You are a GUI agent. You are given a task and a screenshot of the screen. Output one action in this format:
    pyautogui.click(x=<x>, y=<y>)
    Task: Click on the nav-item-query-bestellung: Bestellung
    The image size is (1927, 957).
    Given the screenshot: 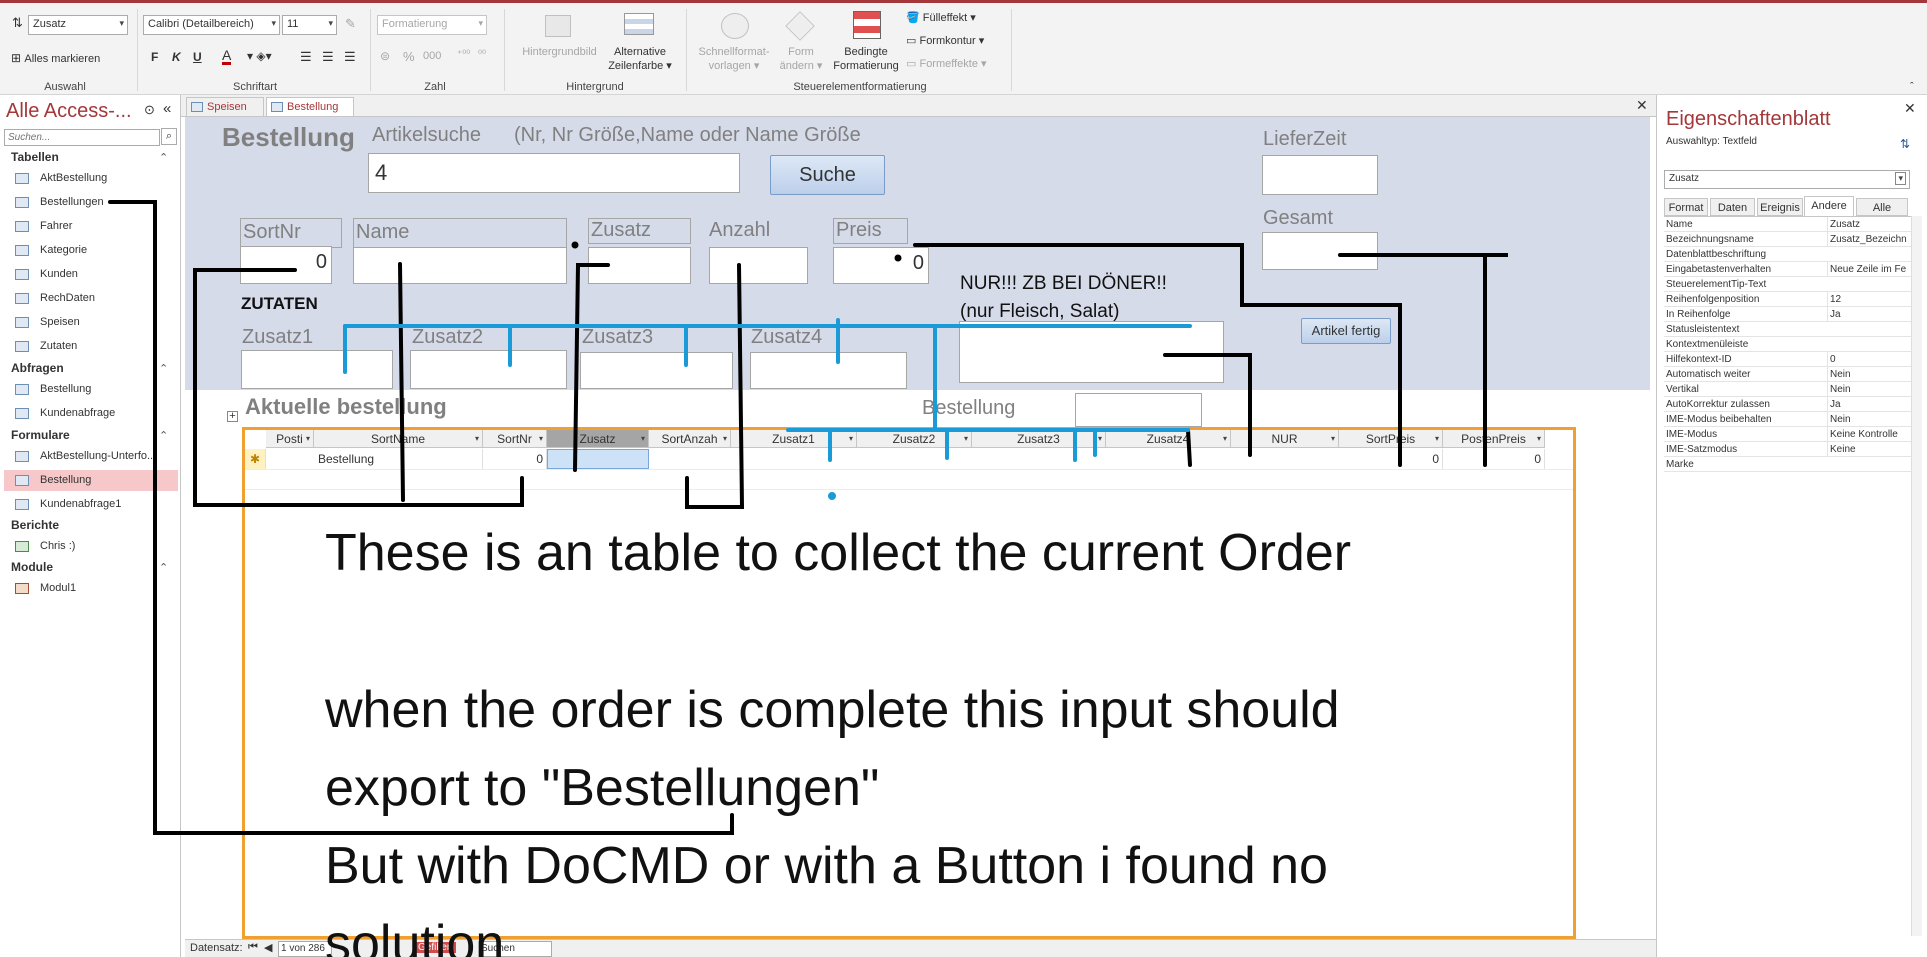 What is the action you would take?
    pyautogui.click(x=95, y=389)
    